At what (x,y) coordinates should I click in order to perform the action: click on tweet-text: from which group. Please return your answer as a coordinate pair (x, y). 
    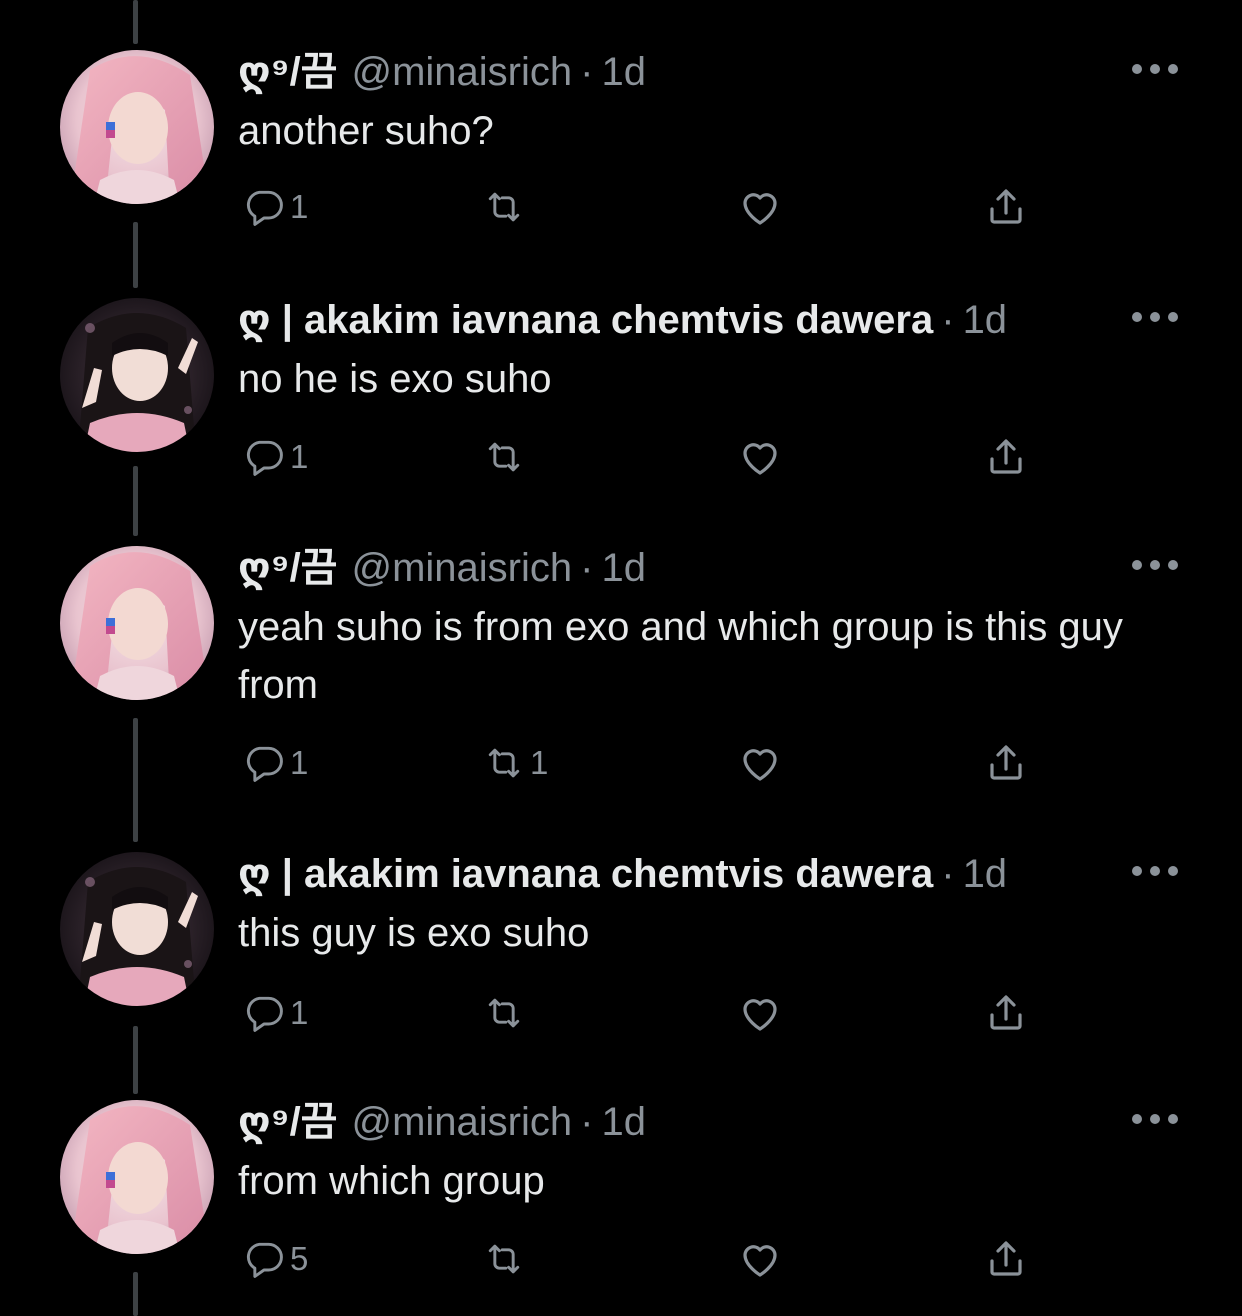
    Looking at the image, I should click on (391, 1181).